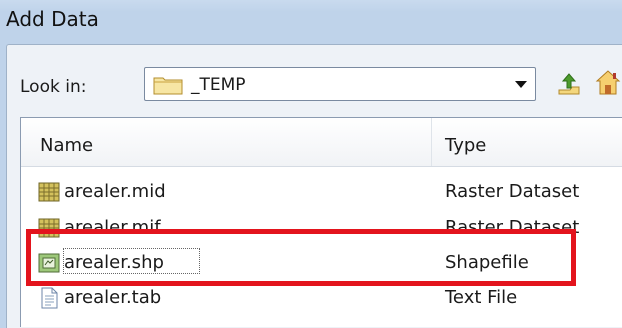 This screenshot has height=328, width=622. What do you see at coordinates (168, 86) in the screenshot?
I see `folder-icon` at bounding box center [168, 86].